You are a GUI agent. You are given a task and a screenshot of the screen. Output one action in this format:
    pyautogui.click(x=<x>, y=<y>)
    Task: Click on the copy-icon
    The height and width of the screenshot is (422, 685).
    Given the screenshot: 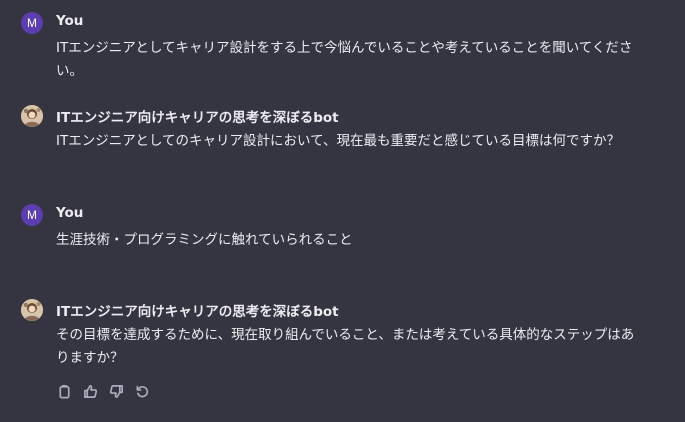 What is the action you would take?
    pyautogui.click(x=64, y=391)
    